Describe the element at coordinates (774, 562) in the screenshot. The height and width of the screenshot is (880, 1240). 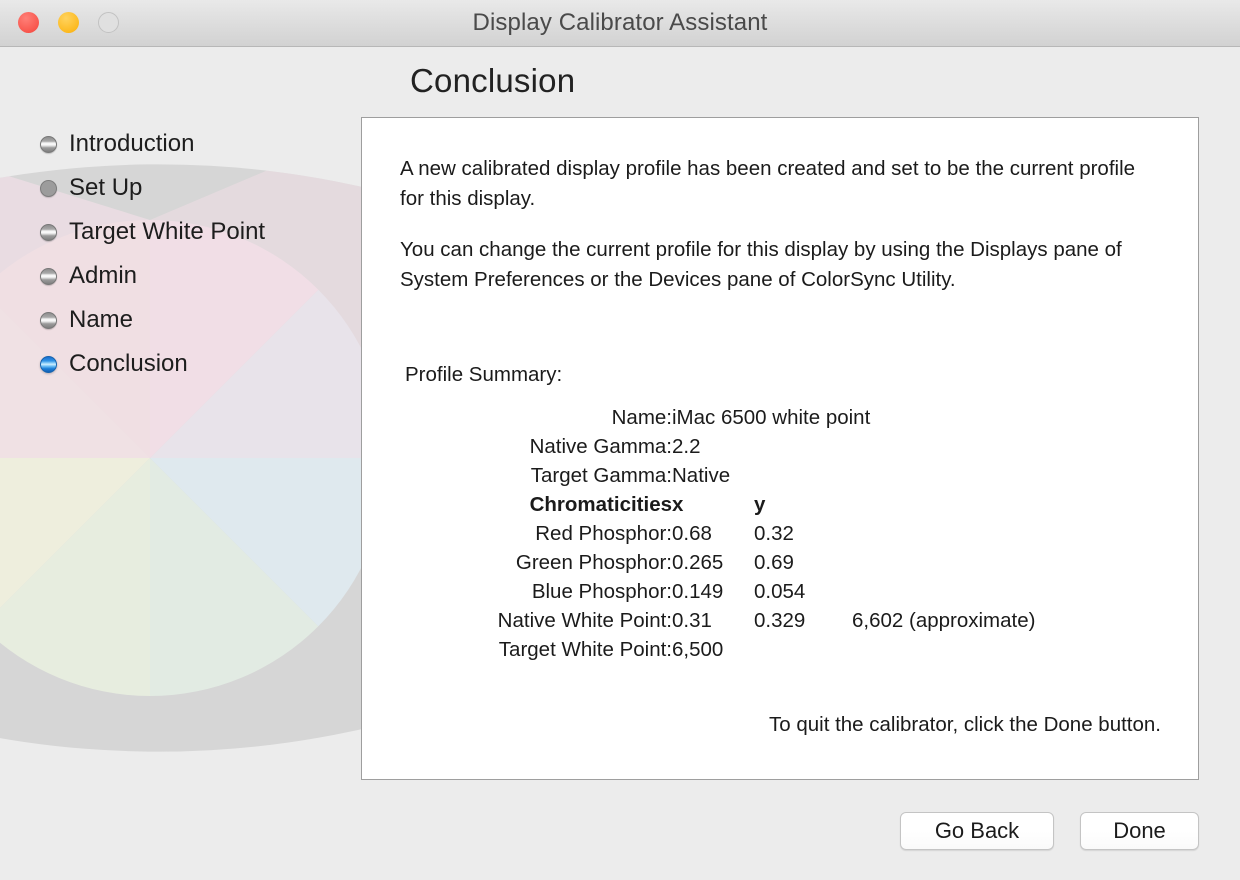
I see `row-value-y: 0.69` at that location.